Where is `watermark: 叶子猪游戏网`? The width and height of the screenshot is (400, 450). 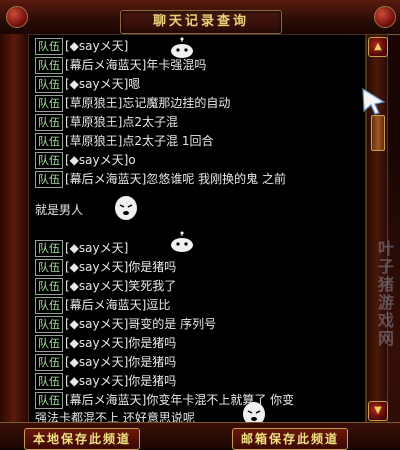 watermark: 叶子猪游戏网 is located at coordinates (384, 294).